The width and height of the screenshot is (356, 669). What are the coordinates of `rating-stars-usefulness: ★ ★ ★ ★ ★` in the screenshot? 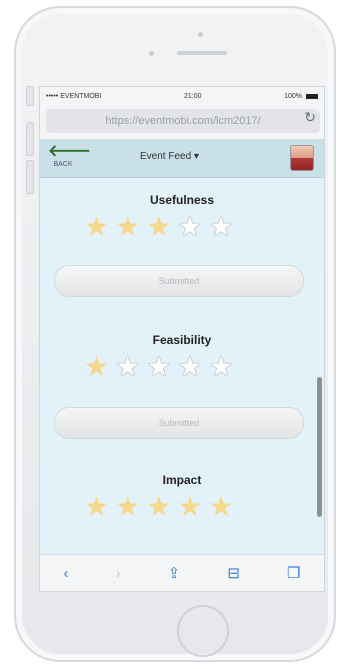 It's located at (159, 227).